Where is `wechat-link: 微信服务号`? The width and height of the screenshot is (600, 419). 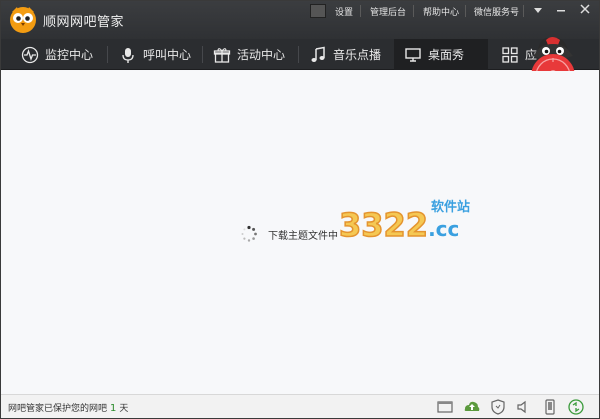
wechat-link: 微信服务号 is located at coordinates (496, 11).